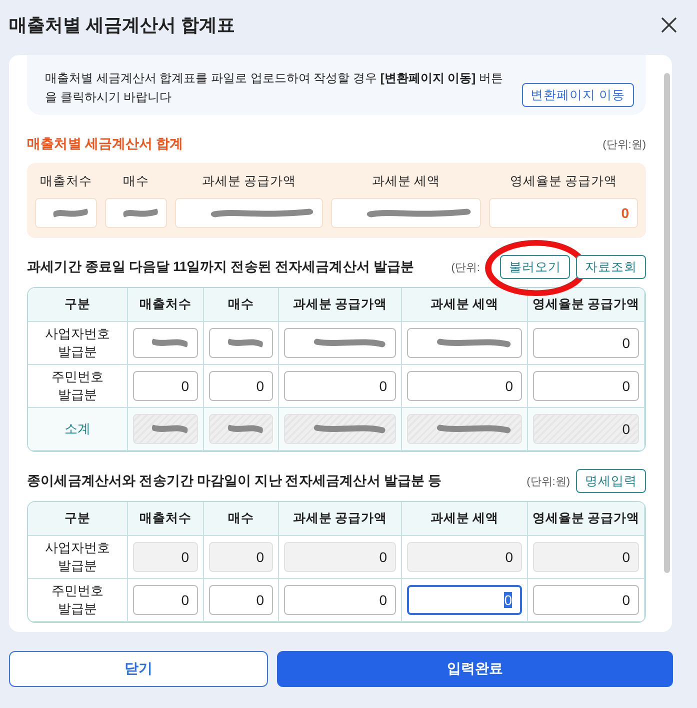 This screenshot has height=708, width=697. What do you see at coordinates (105, 144) in the screenshot?
I see `section-title: 매출처별 세금계산서 합계` at bounding box center [105, 144].